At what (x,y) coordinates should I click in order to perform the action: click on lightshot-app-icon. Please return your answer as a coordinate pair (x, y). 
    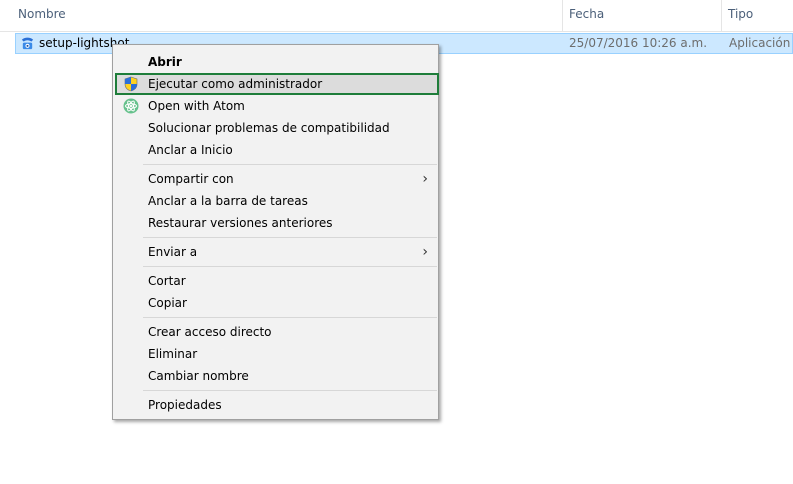
    Looking at the image, I should click on (27, 43).